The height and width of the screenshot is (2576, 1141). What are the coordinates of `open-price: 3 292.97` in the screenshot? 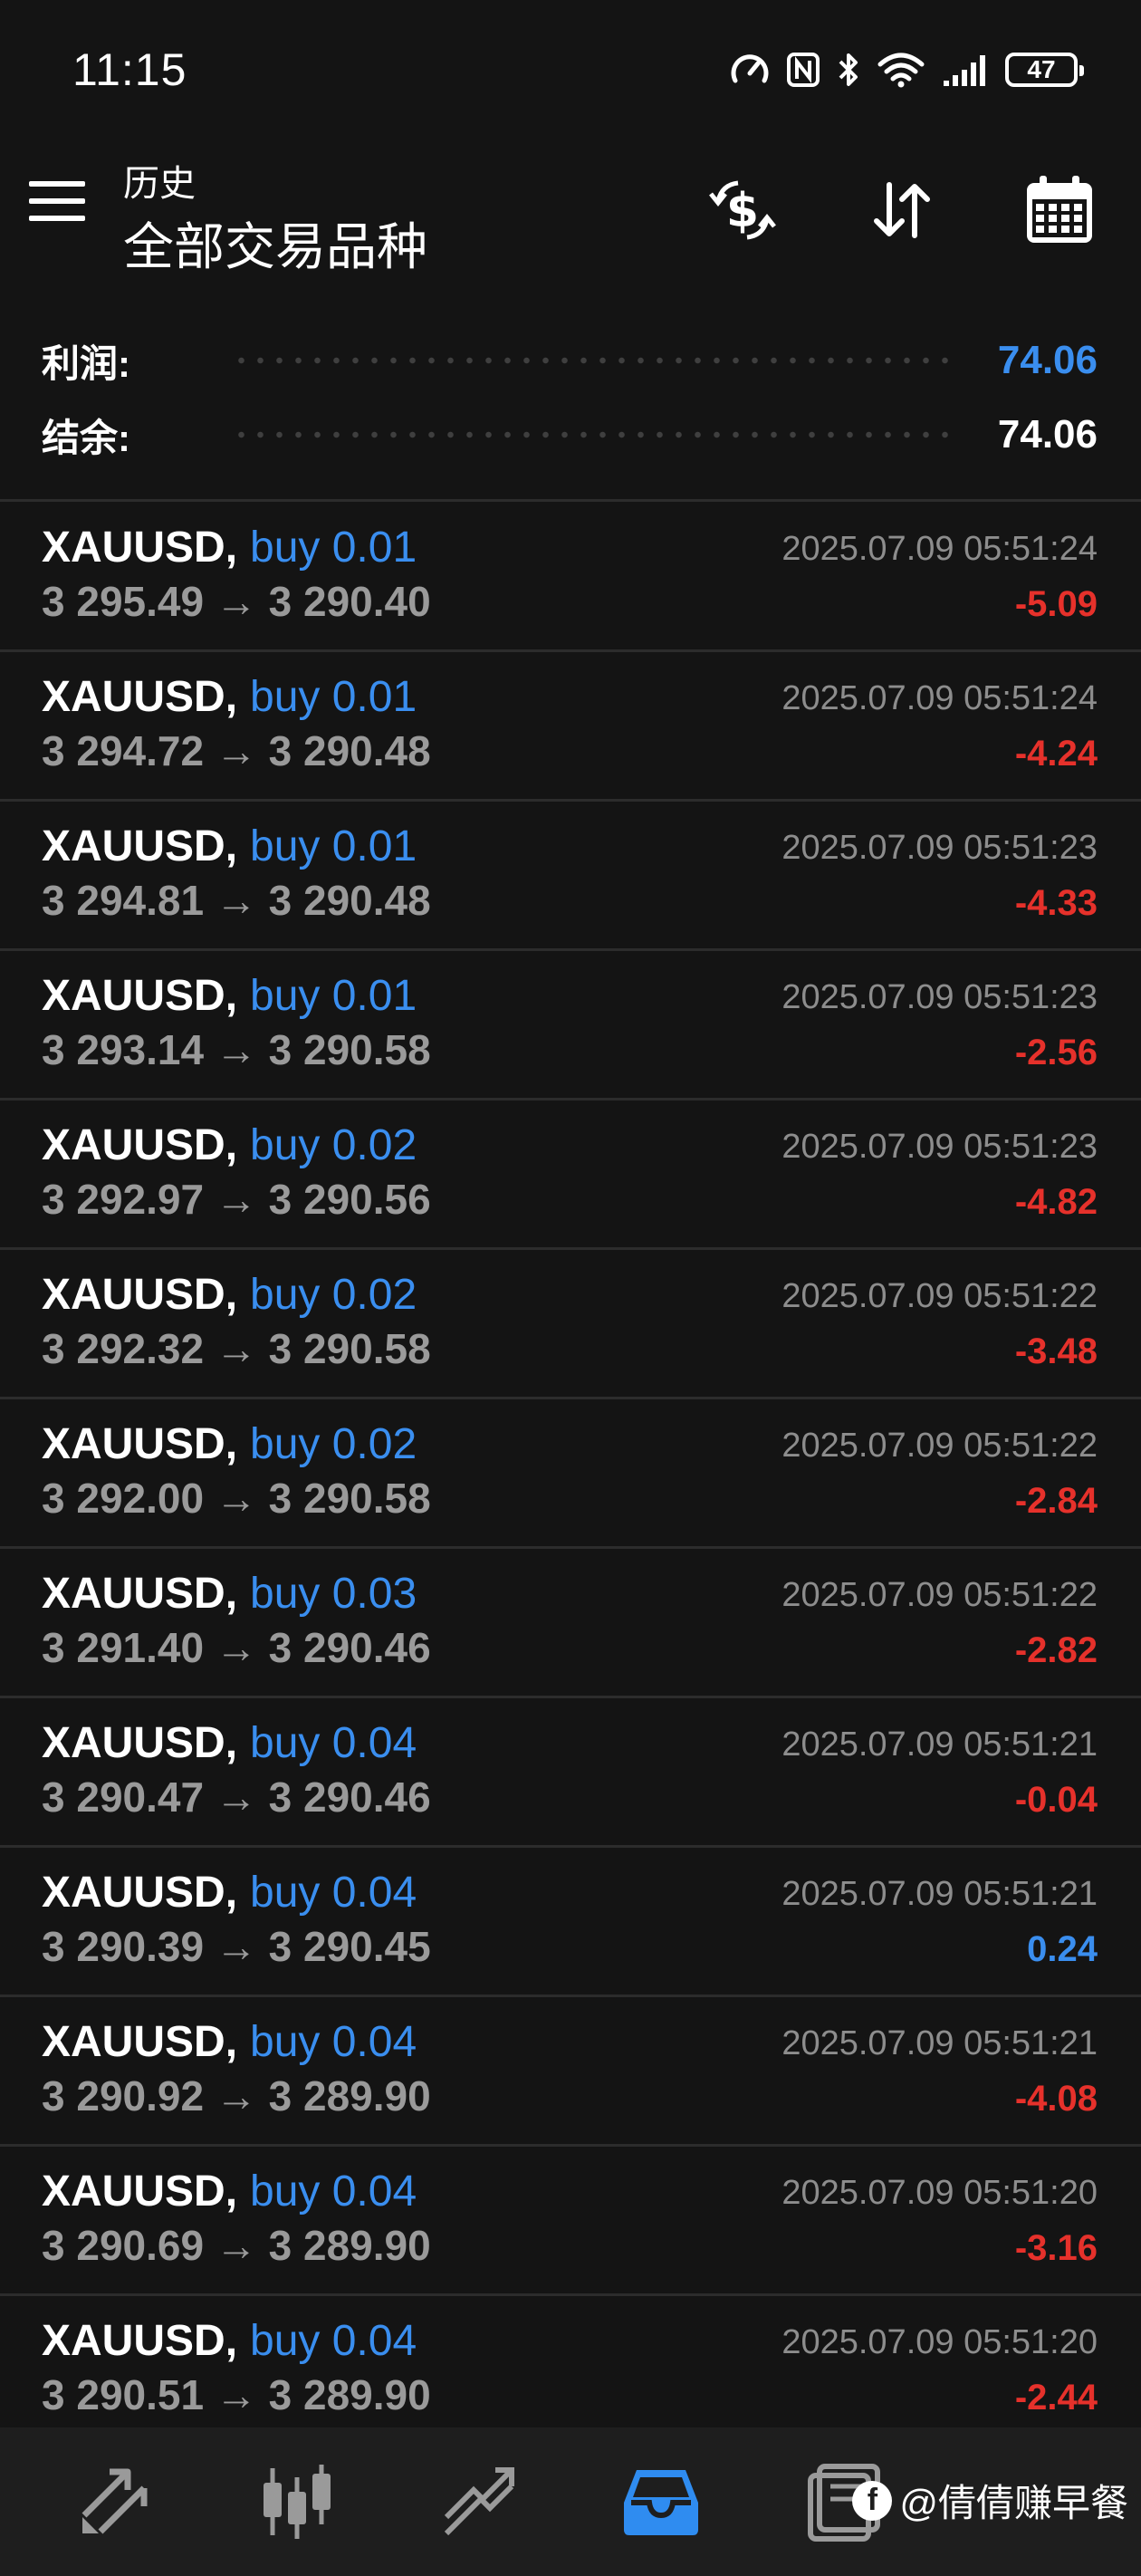 It's located at (124, 1199).